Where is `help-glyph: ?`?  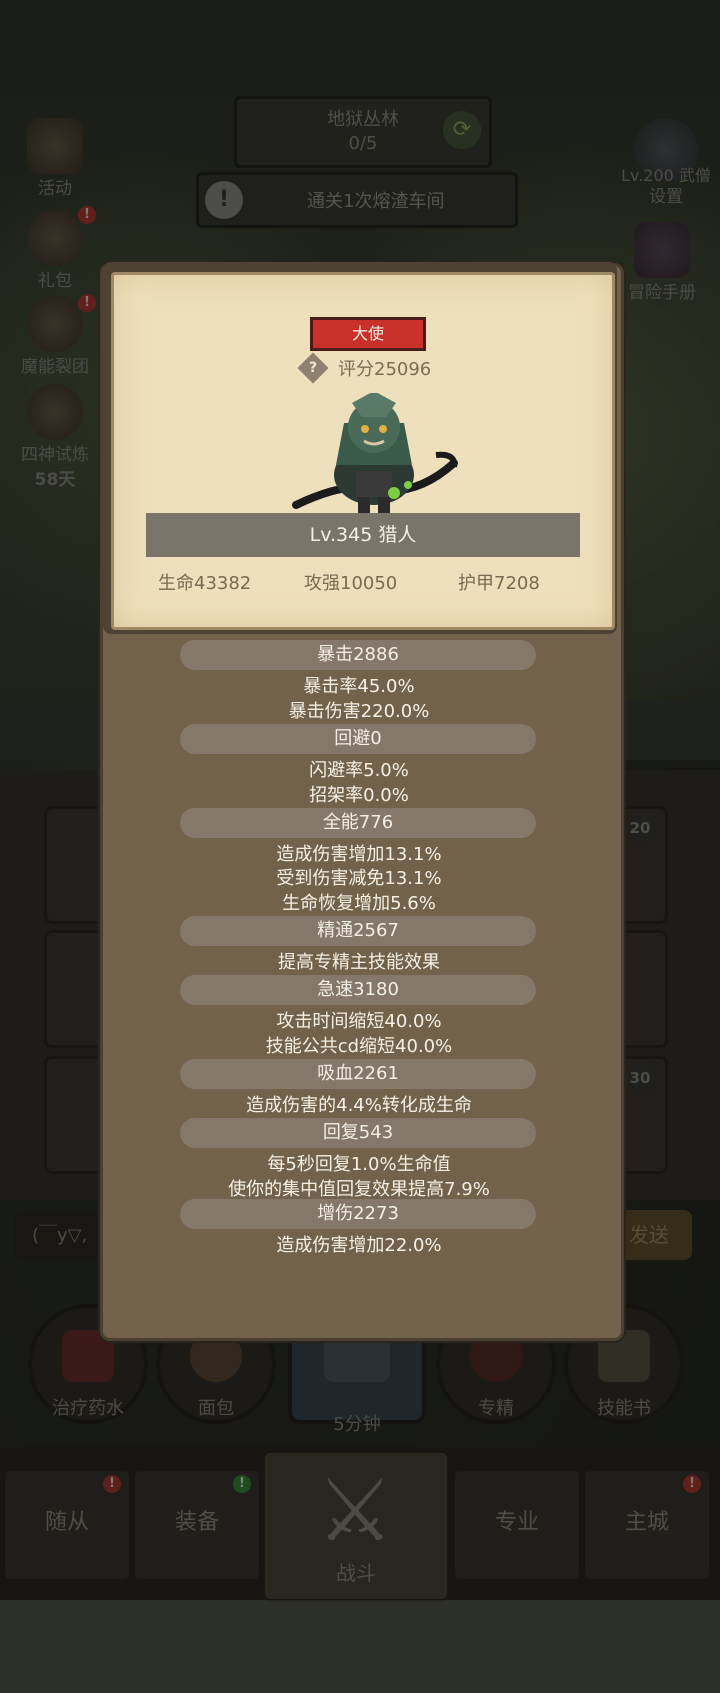
help-glyph: ? is located at coordinates (313, 368).